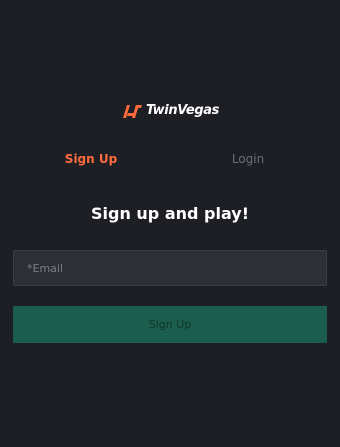 The width and height of the screenshot is (340, 447). What do you see at coordinates (170, 324) in the screenshot?
I see `sign-up-button: Sign Up` at bounding box center [170, 324].